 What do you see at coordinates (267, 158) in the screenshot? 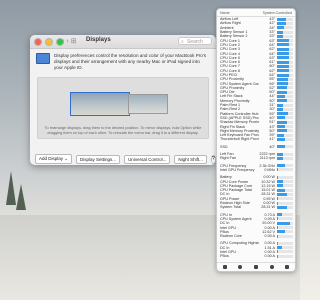
I see `sensor-value: 2113 rpm` at bounding box center [267, 158].